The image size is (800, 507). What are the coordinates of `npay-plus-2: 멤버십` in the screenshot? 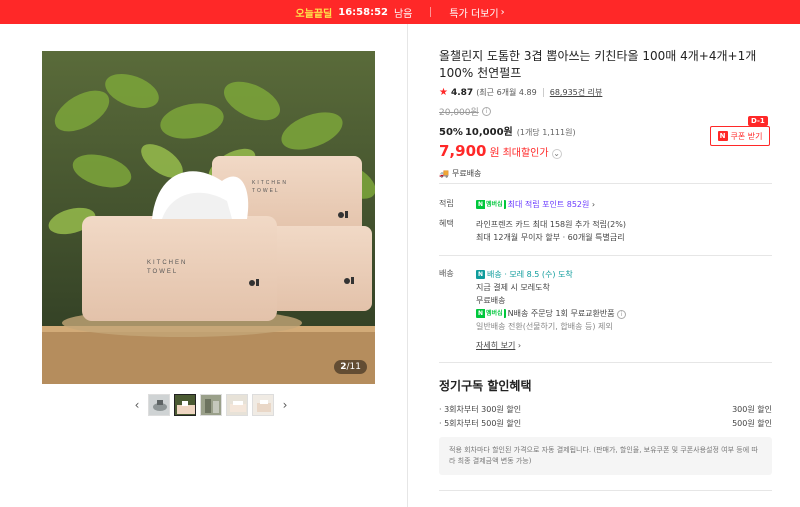 It's located at (494, 313).